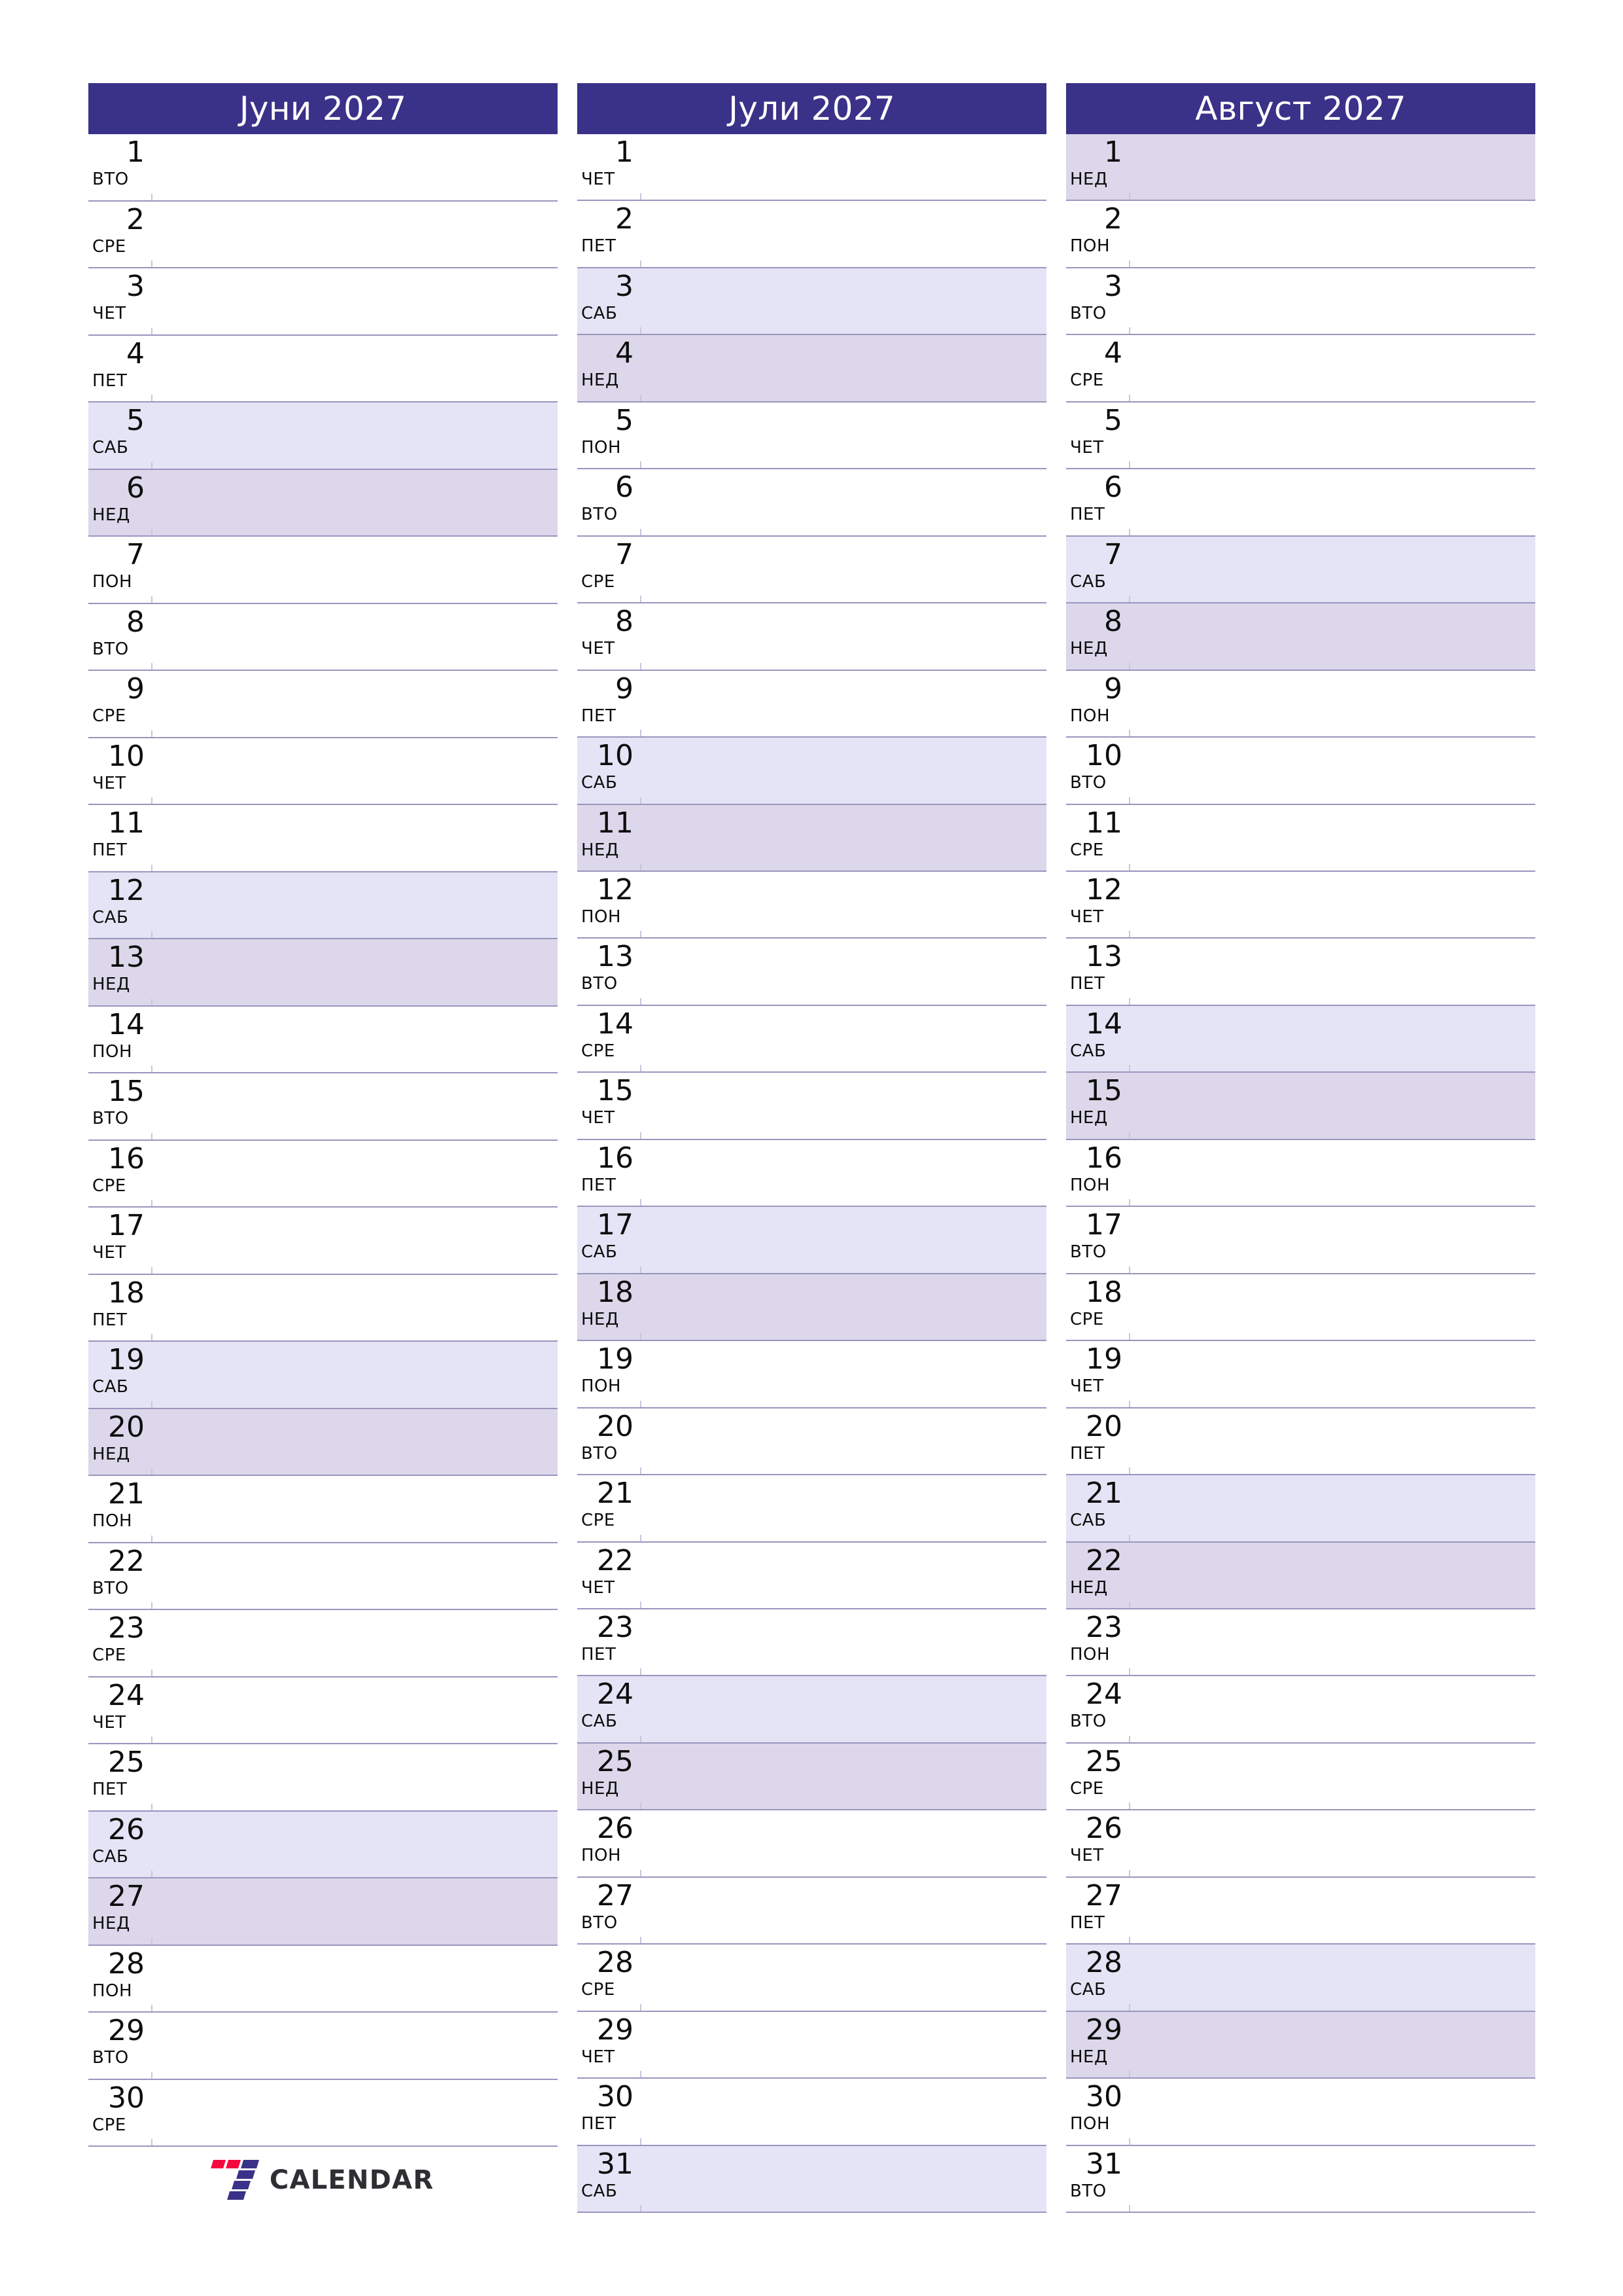 This screenshot has height=2296, width=1623. Describe the element at coordinates (811, 1575) in the screenshot. I see `day-row: 22 ЧЕТ` at that location.